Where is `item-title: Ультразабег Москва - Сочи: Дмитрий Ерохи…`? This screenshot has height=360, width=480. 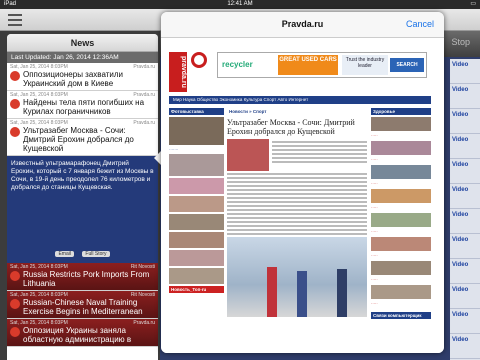
item-title: Ультразабег Москва - Сочи: Дмитрий Ерохи… is located at coordinates (78, 139).